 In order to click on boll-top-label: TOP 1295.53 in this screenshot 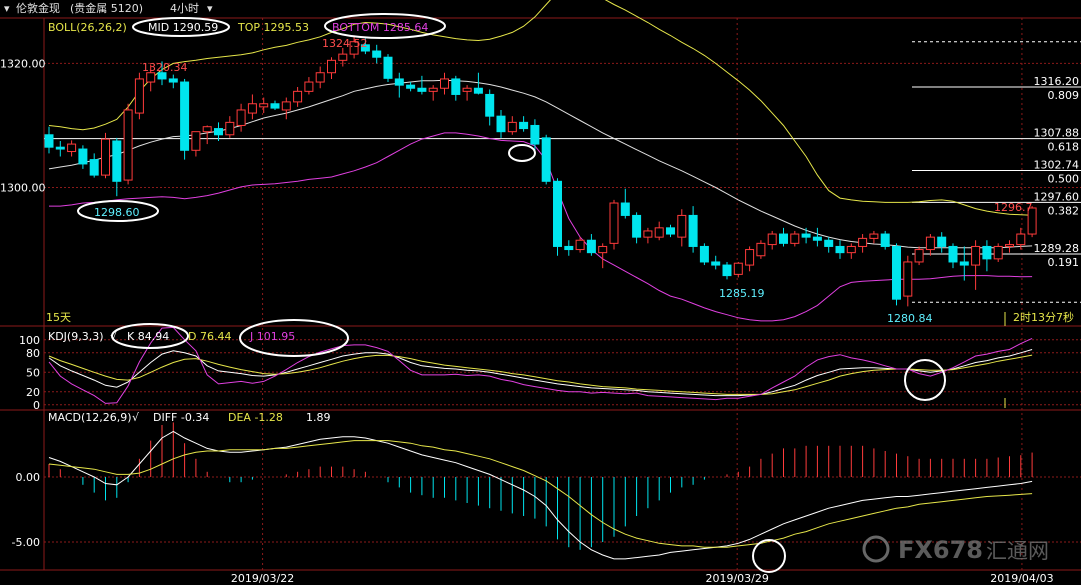, I will do `click(273, 27)`.